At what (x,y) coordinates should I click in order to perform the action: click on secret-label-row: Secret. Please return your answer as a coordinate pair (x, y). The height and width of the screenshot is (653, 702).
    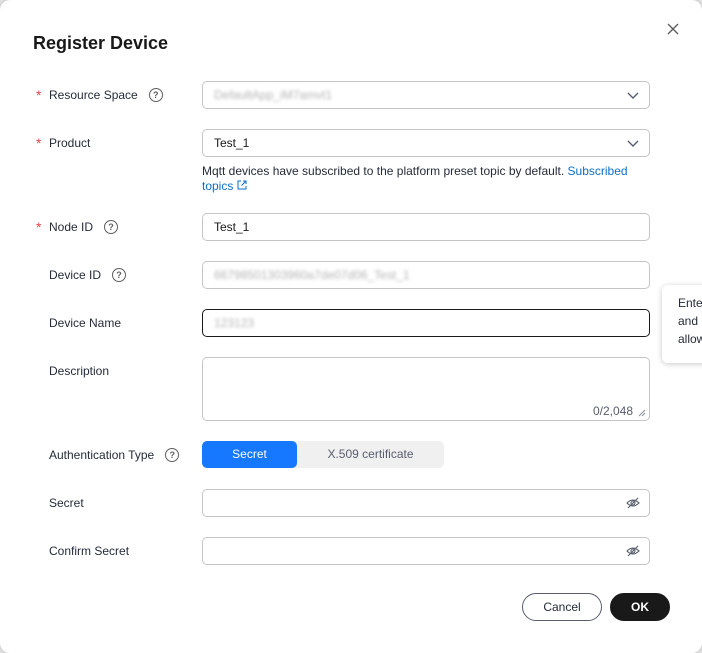
    Looking at the image, I should click on (60, 503).